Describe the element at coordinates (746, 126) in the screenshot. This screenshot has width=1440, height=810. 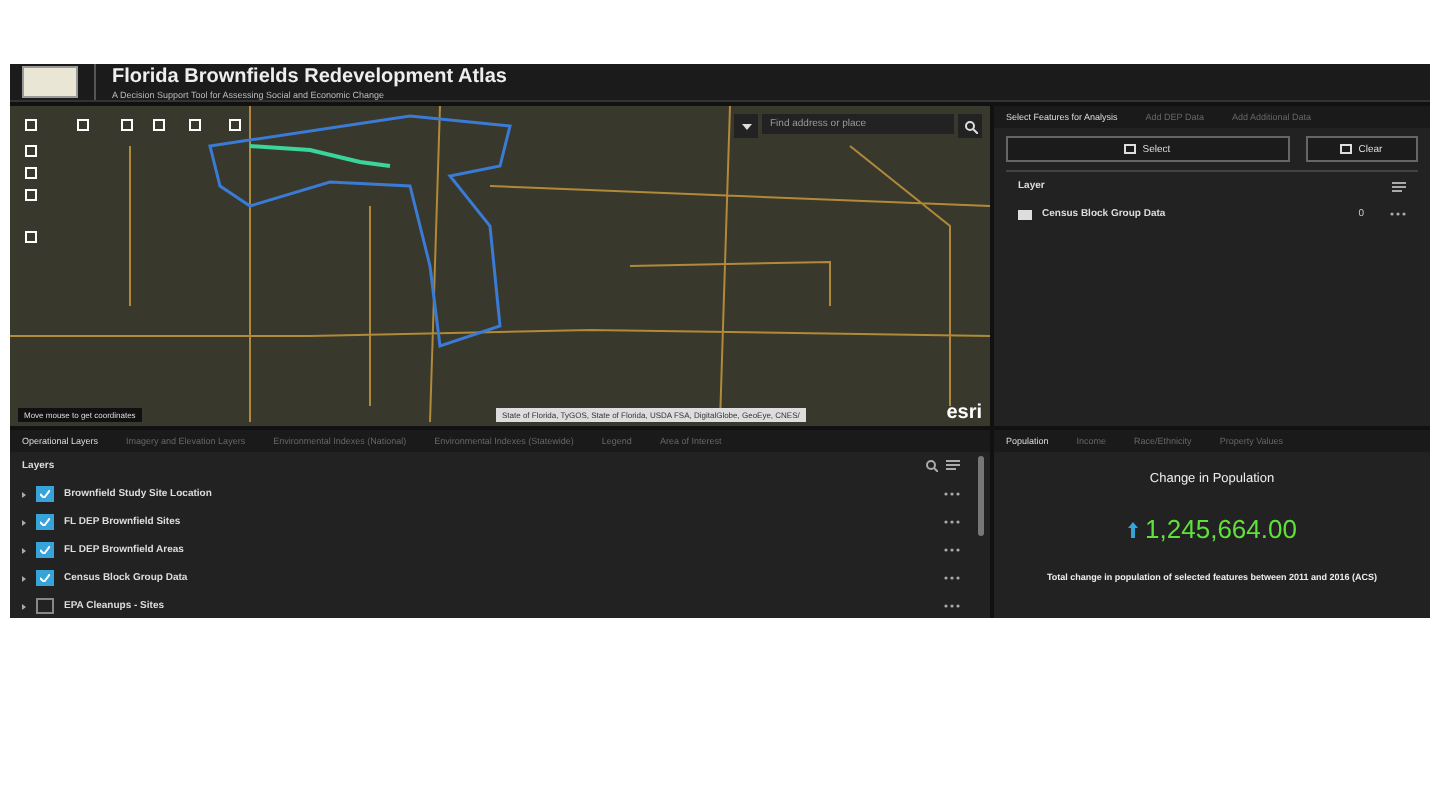
I see `caret-icon` at that location.